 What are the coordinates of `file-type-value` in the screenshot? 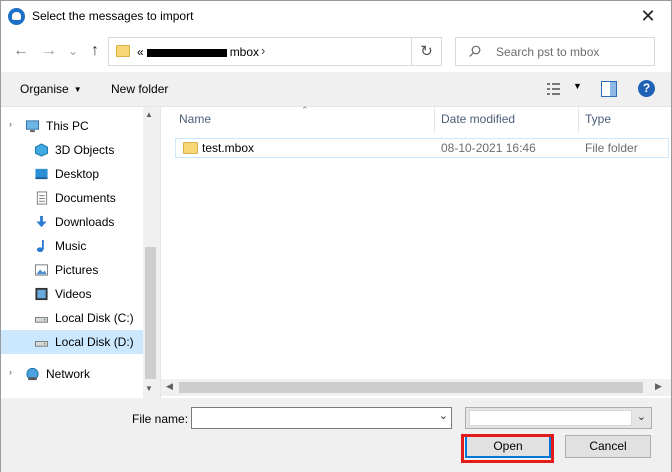 It's located at (550, 418).